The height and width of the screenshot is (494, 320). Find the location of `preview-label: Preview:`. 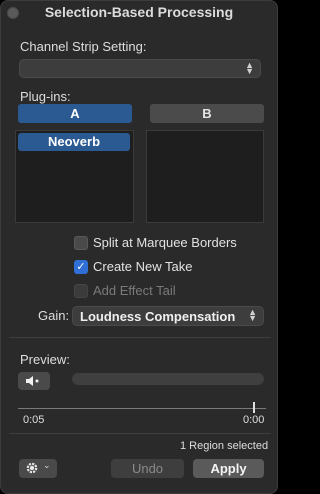

preview-label: Preview: is located at coordinates (45, 359).